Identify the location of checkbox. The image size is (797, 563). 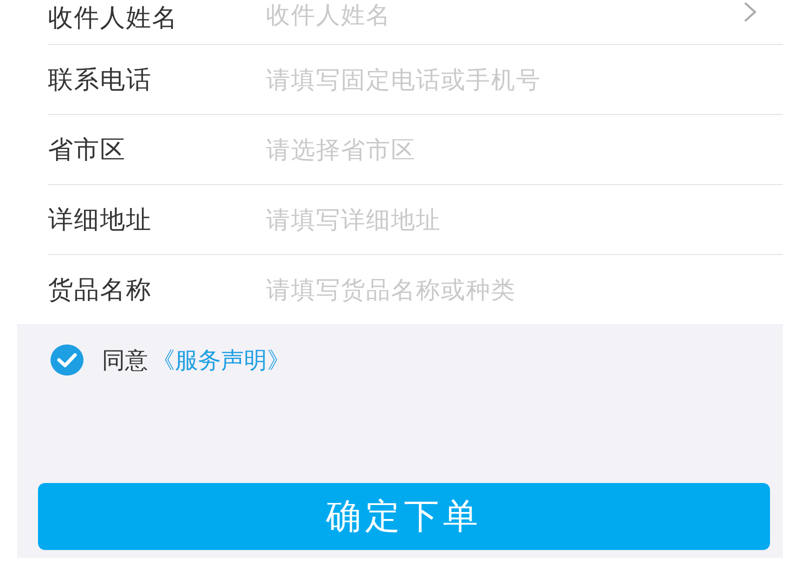
(67, 360).